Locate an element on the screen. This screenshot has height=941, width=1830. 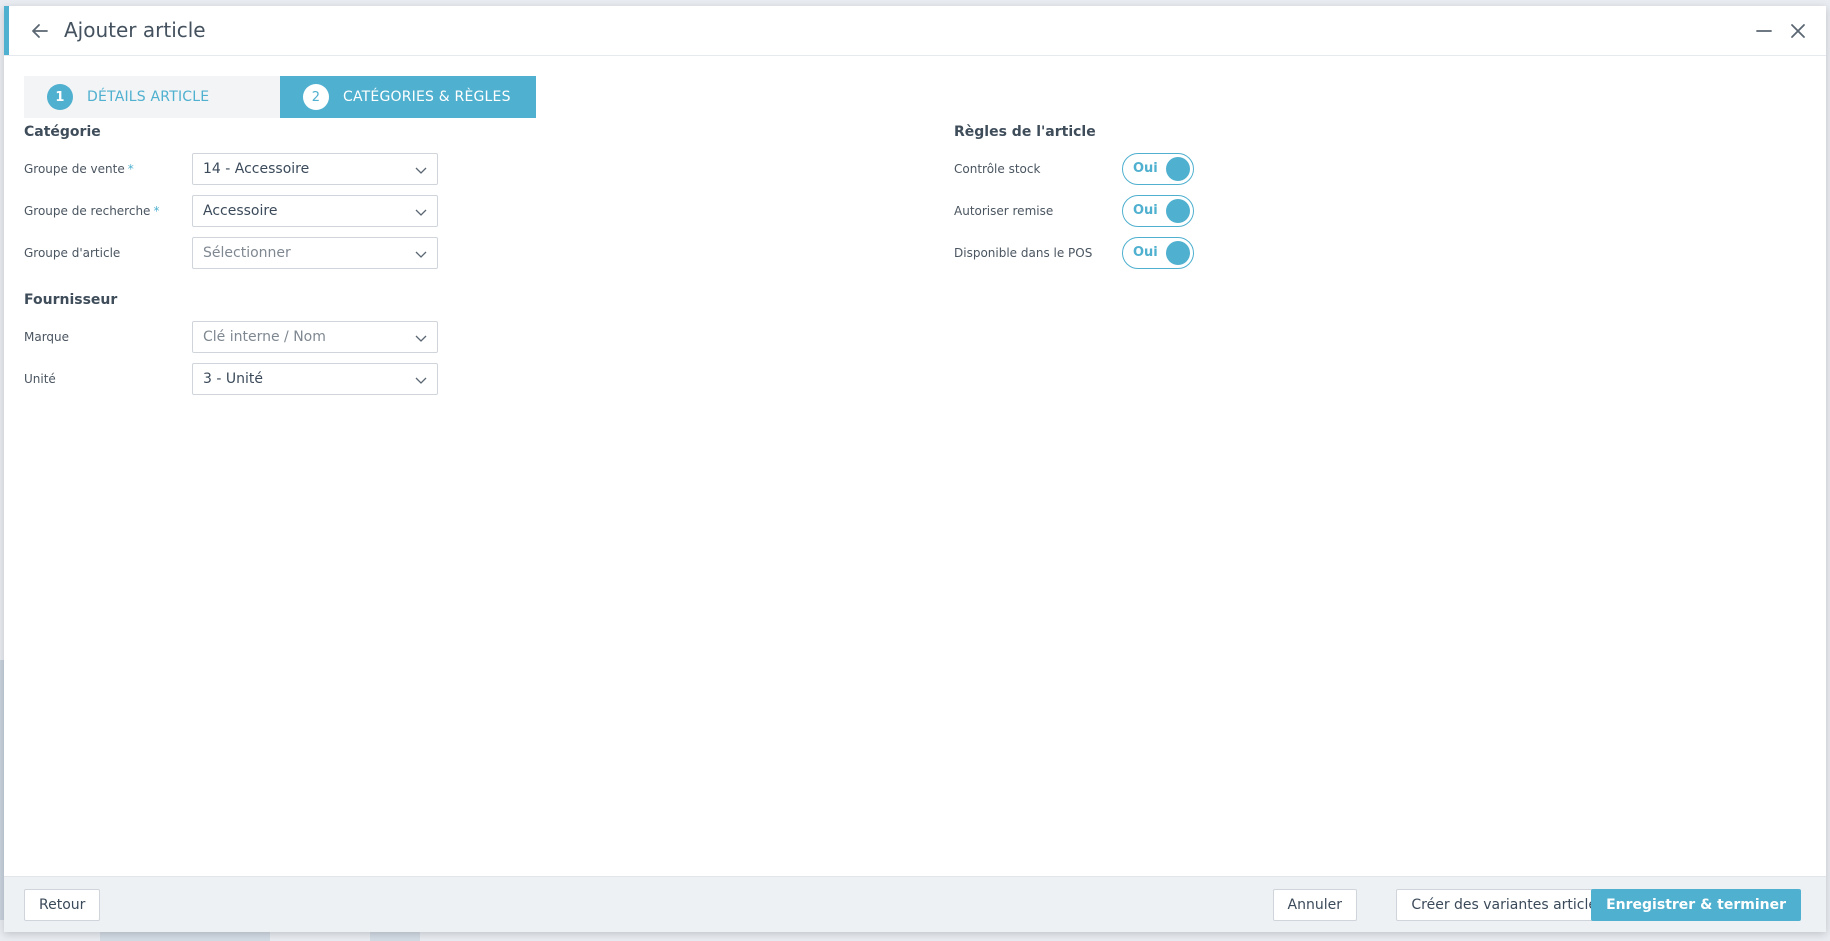
retour-button: Retour is located at coordinates (62, 905).